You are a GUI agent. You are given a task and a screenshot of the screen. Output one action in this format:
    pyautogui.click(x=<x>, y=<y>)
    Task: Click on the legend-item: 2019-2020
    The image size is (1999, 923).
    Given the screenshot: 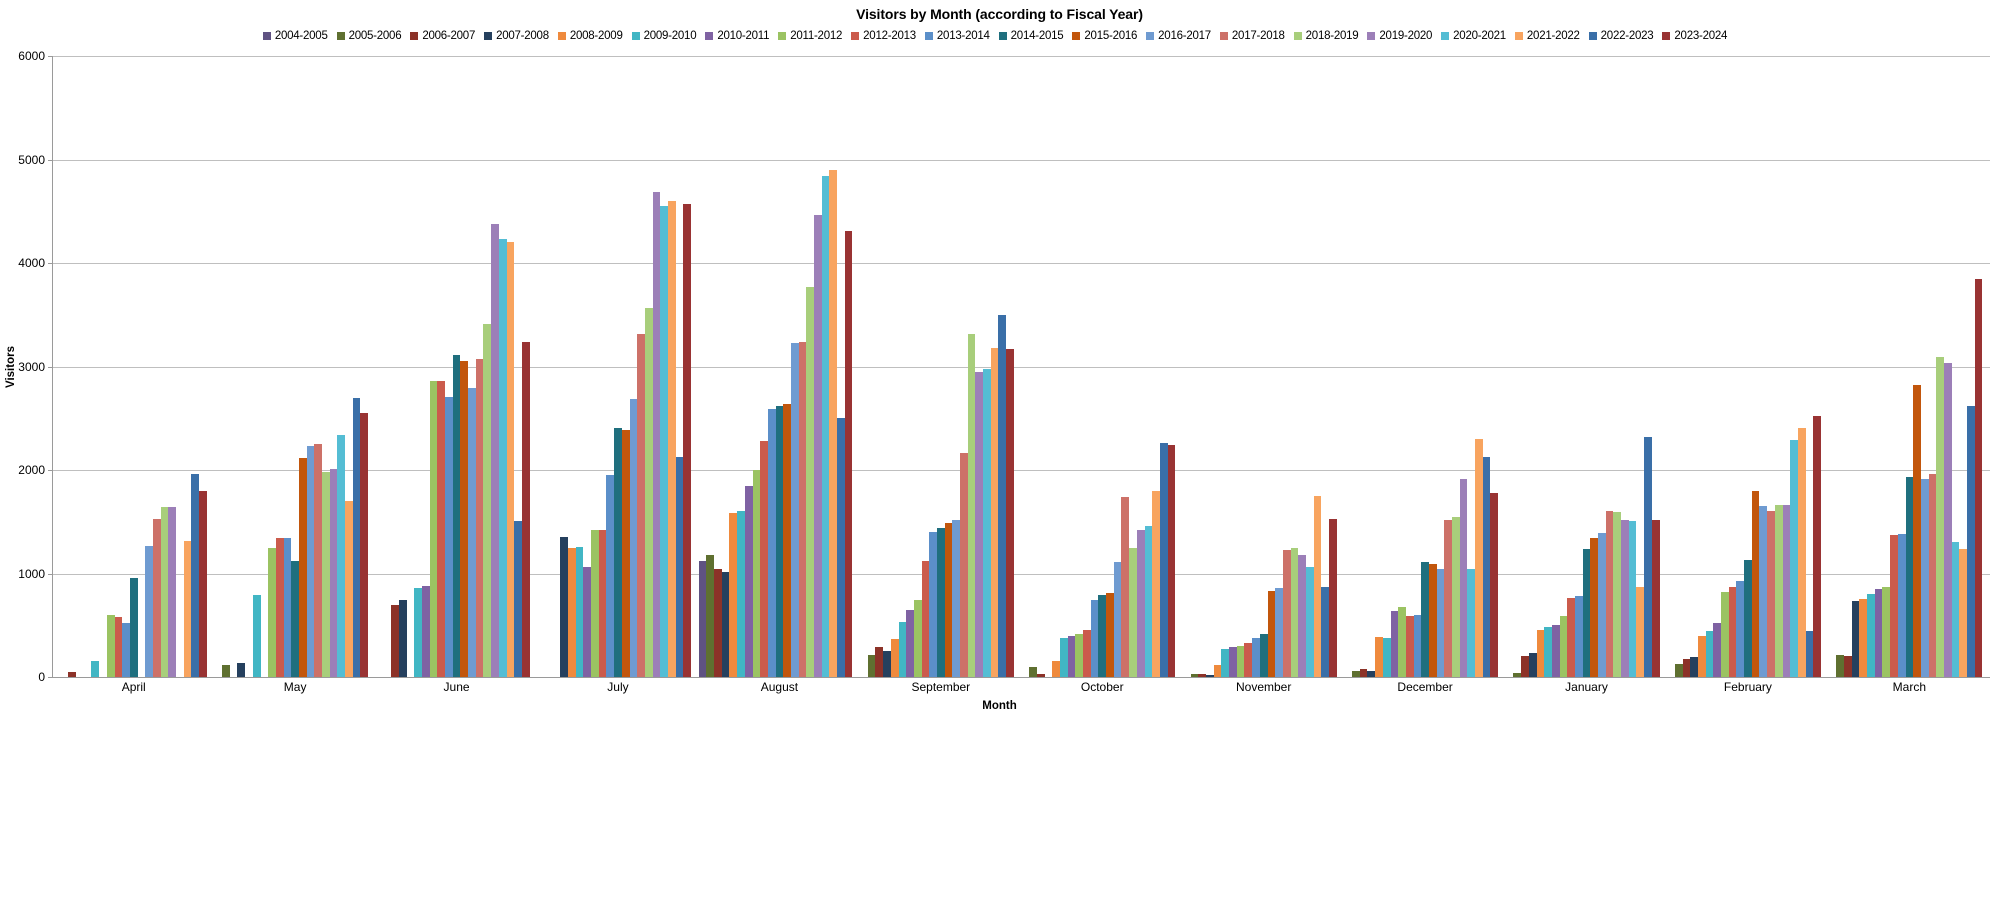 What is the action you would take?
    pyautogui.click(x=1399, y=36)
    